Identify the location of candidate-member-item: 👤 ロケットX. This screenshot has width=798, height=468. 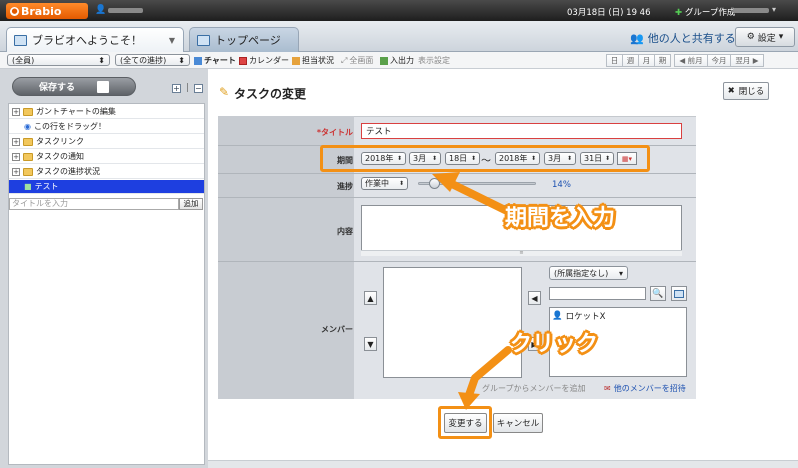
(578, 316).